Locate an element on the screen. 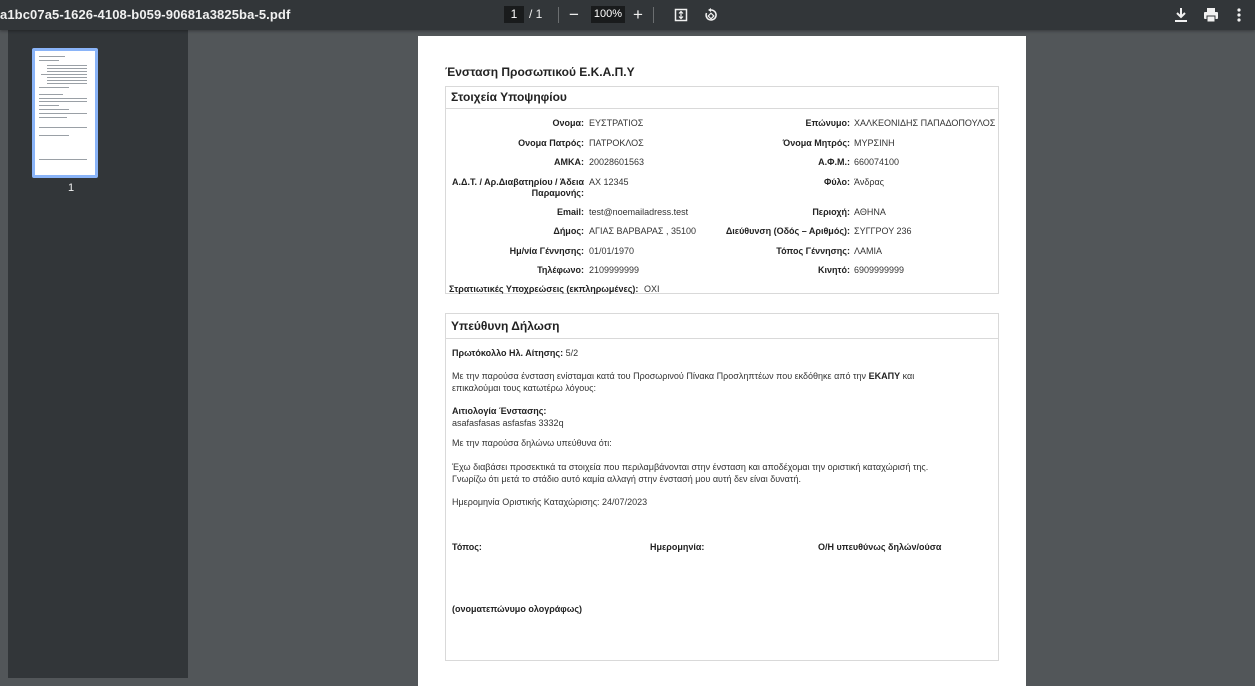 Image resolution: width=1255 pixels, height=686 pixels. date-label: Ημερομηνία: is located at coordinates (677, 547).